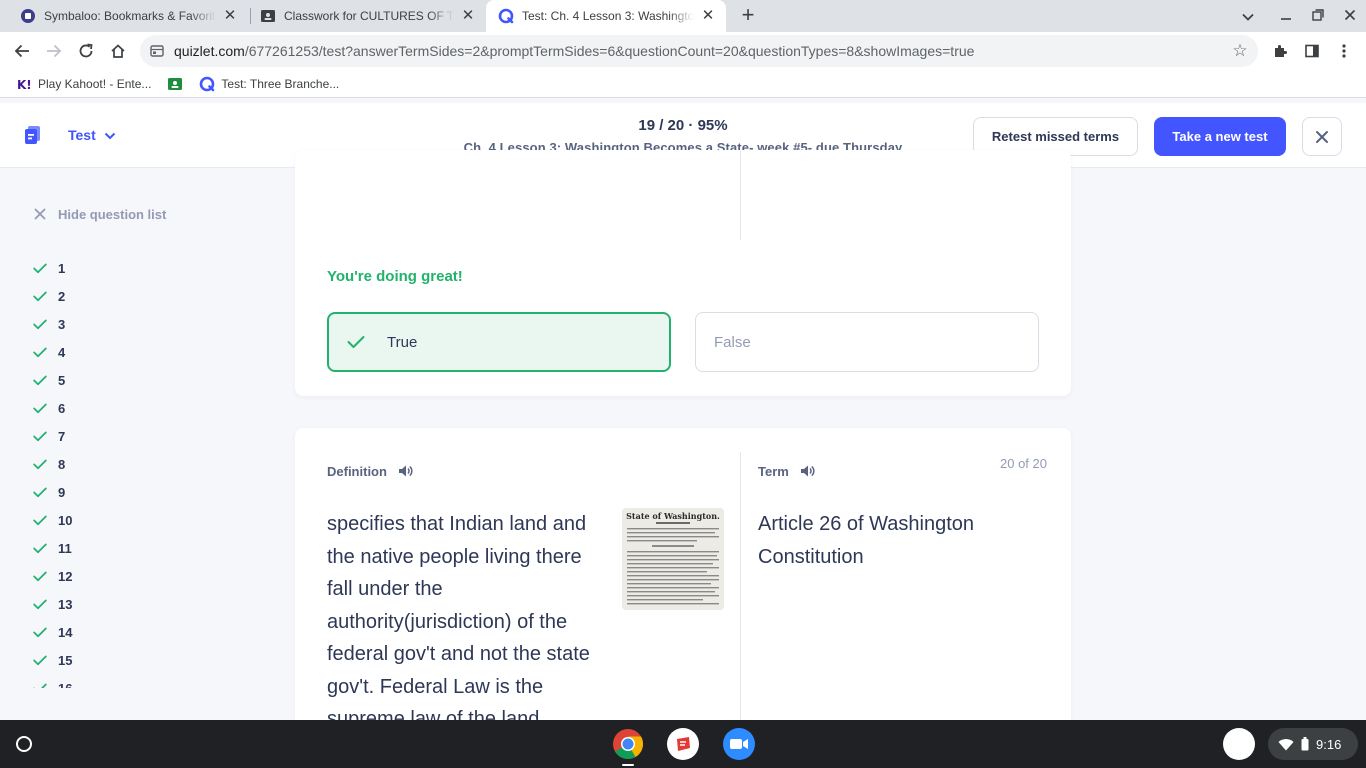 This screenshot has height=768, width=1366. What do you see at coordinates (24, 744) in the screenshot?
I see `launcher-icon` at bounding box center [24, 744].